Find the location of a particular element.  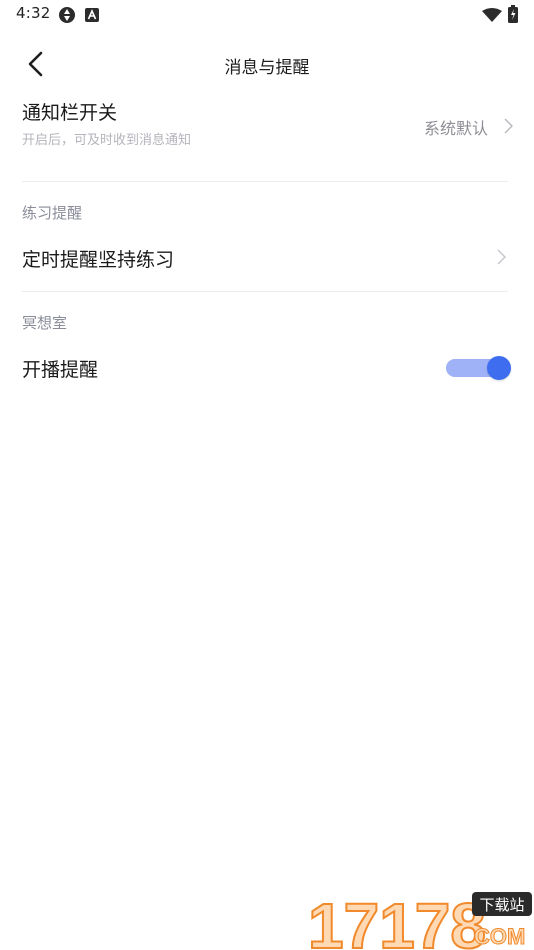

aperture-icon is located at coordinates (67, 17).